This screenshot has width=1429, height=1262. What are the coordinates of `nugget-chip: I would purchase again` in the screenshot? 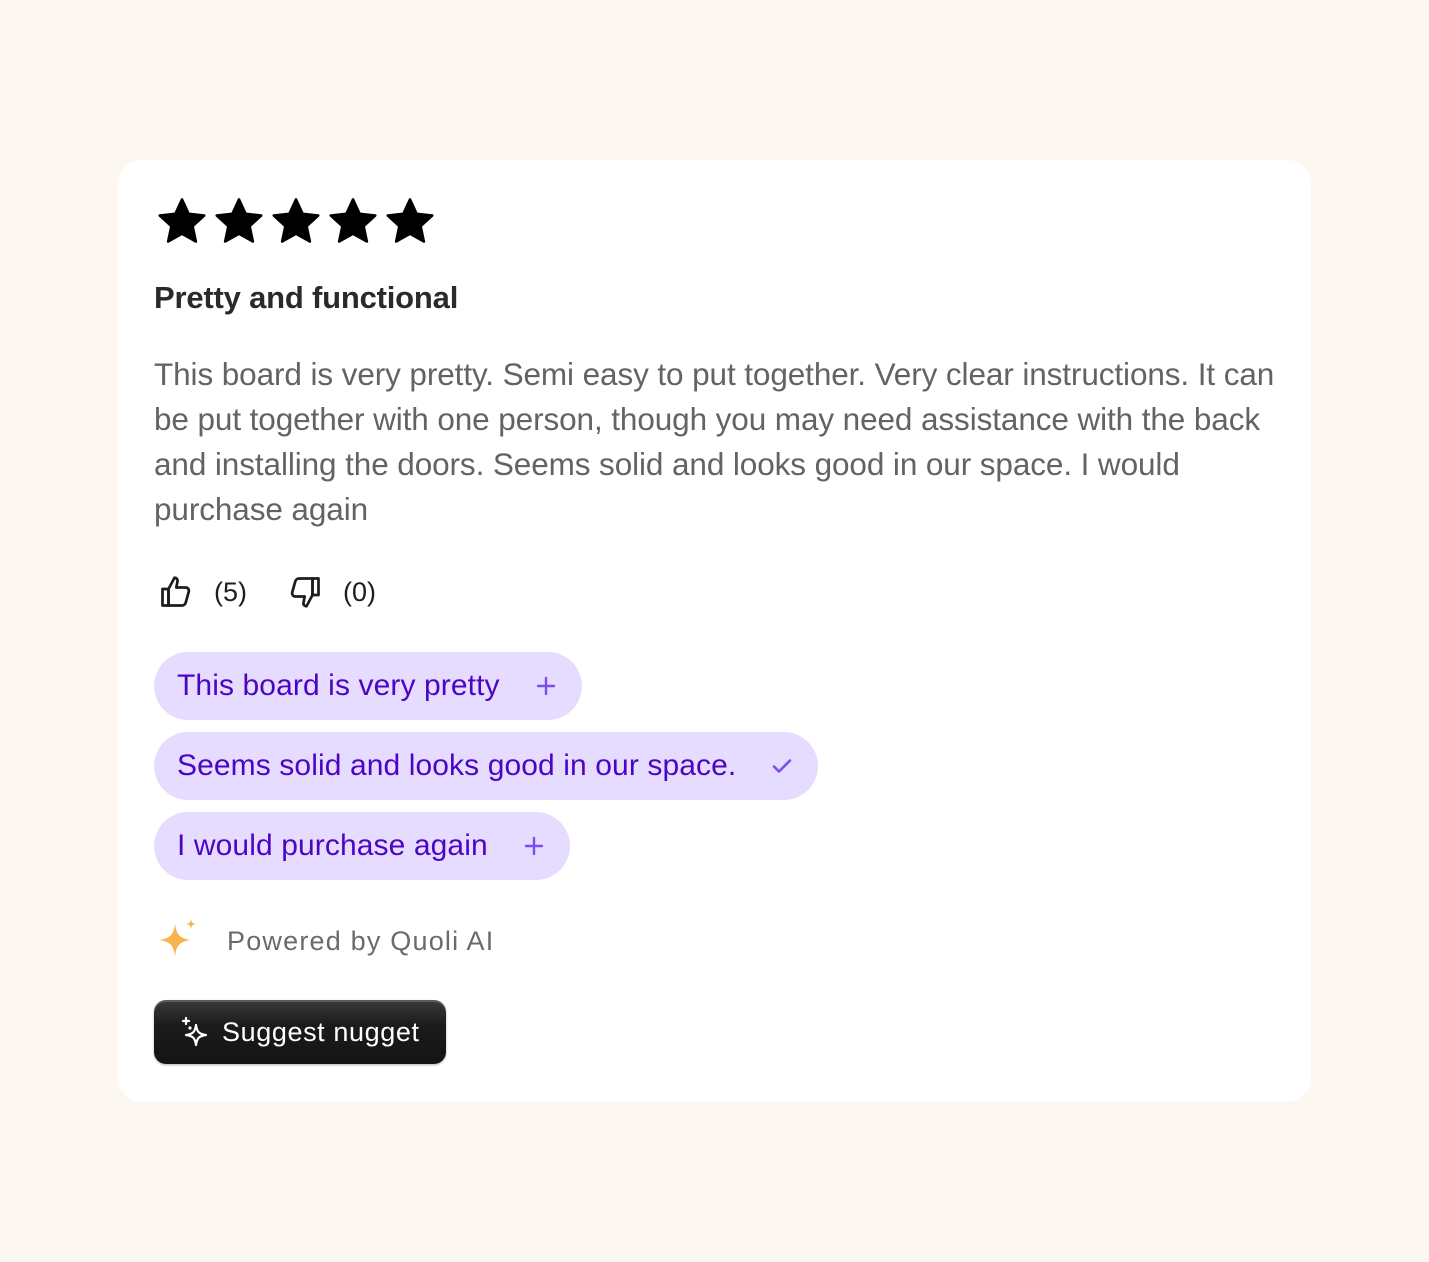 It's located at (362, 846).